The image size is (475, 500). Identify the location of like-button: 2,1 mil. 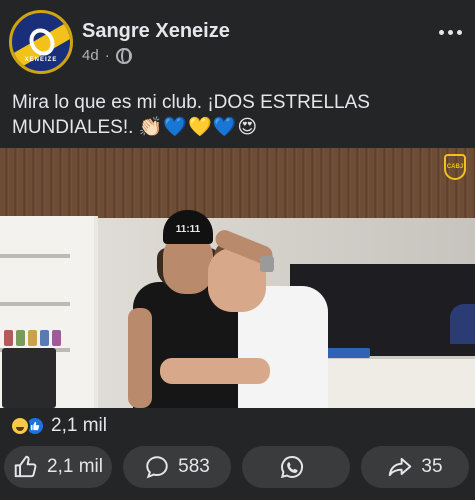
(58, 467).